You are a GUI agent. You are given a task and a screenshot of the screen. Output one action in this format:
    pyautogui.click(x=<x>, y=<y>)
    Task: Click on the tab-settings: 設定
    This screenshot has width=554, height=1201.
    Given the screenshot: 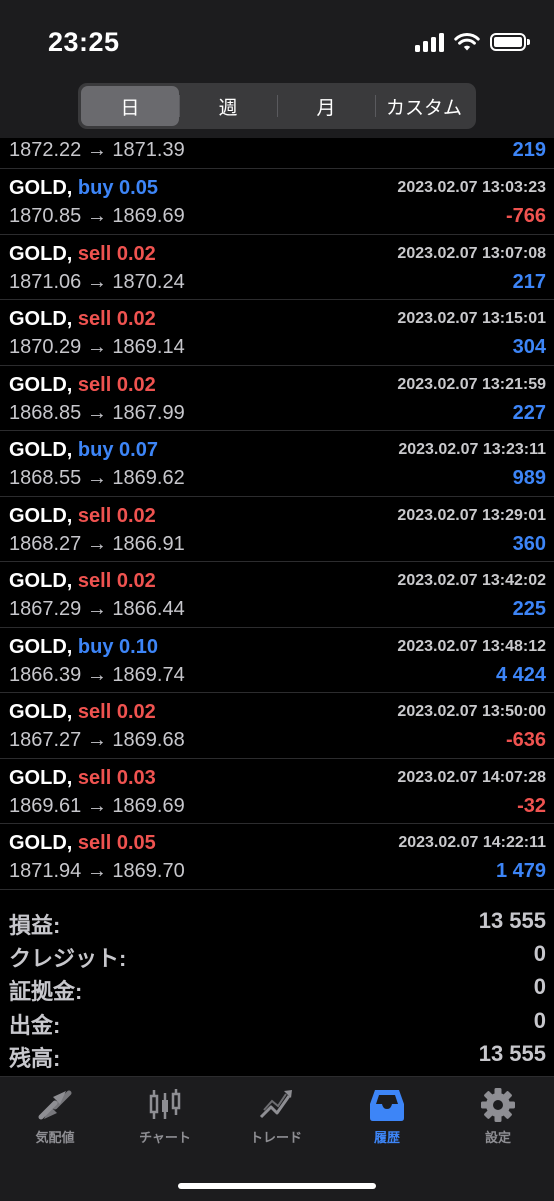 What is the action you would take?
    pyautogui.click(x=498, y=1116)
    